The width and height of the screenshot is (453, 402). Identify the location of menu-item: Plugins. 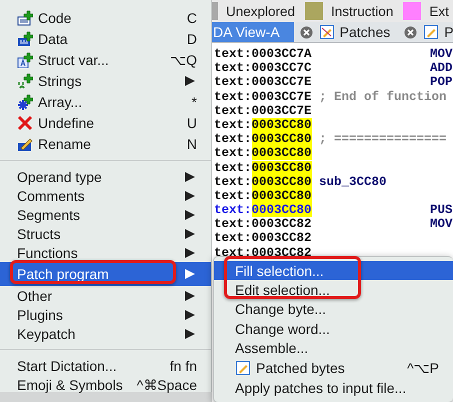
(105, 314).